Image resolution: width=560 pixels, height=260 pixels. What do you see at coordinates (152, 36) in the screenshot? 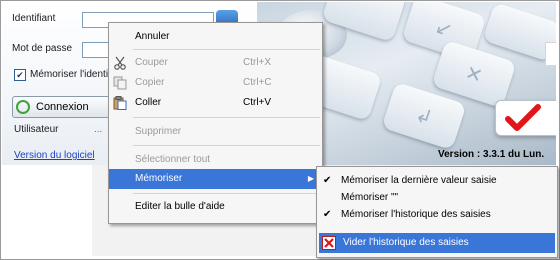
I see `menu-item-label: Annuler` at bounding box center [152, 36].